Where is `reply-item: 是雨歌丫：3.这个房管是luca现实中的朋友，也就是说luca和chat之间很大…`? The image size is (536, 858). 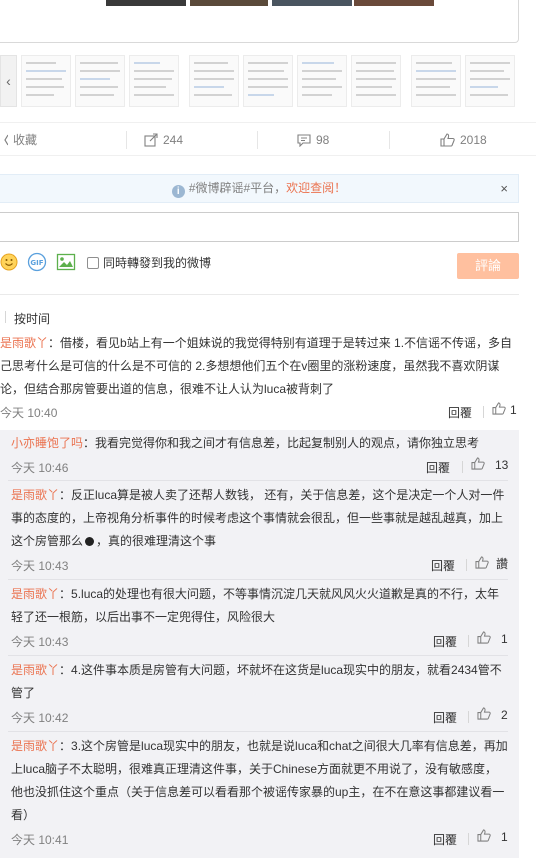 reply-item: 是雨歌丫：3.这个房管是luca现实中的朋友，也就是说luca和chat之间很大… is located at coordinates (260, 781).